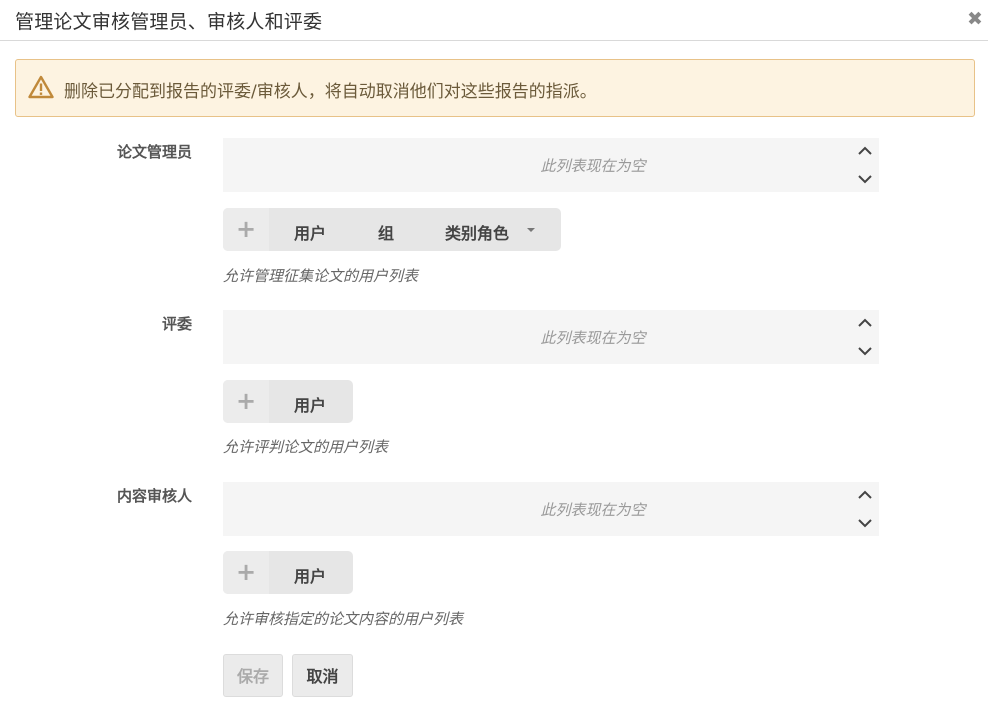  I want to click on managers-add-group: + 用户 组 类别角色, so click(392, 229).